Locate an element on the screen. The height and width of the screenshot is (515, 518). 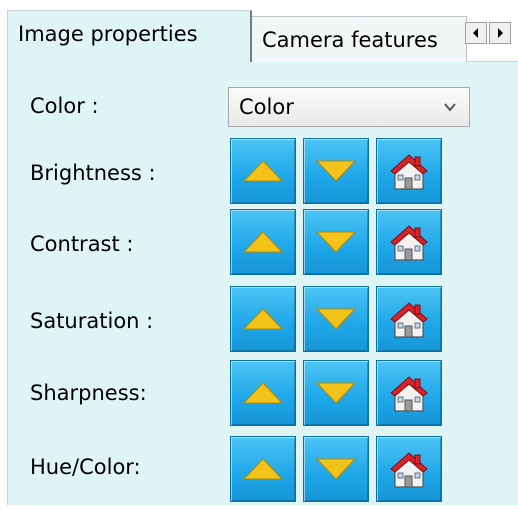
saturation-decrease-button is located at coordinates (336, 319).